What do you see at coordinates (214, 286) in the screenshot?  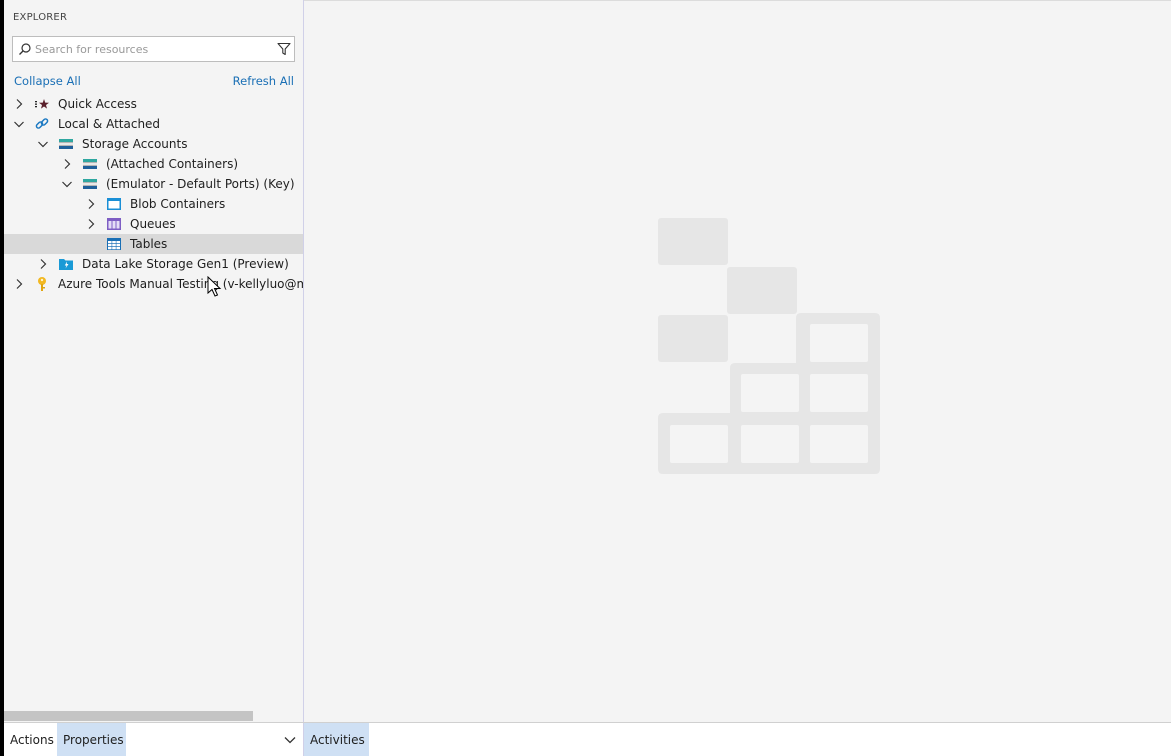 I see `mouse-cursor-icon` at bounding box center [214, 286].